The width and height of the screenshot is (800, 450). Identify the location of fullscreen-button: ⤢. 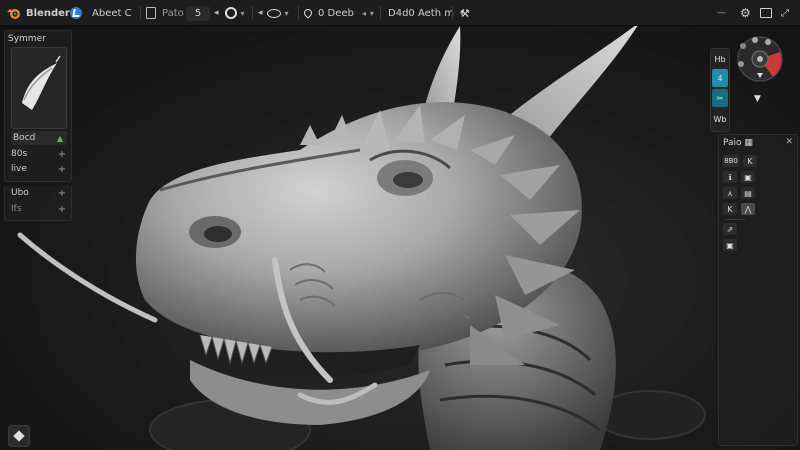
(785, 13).